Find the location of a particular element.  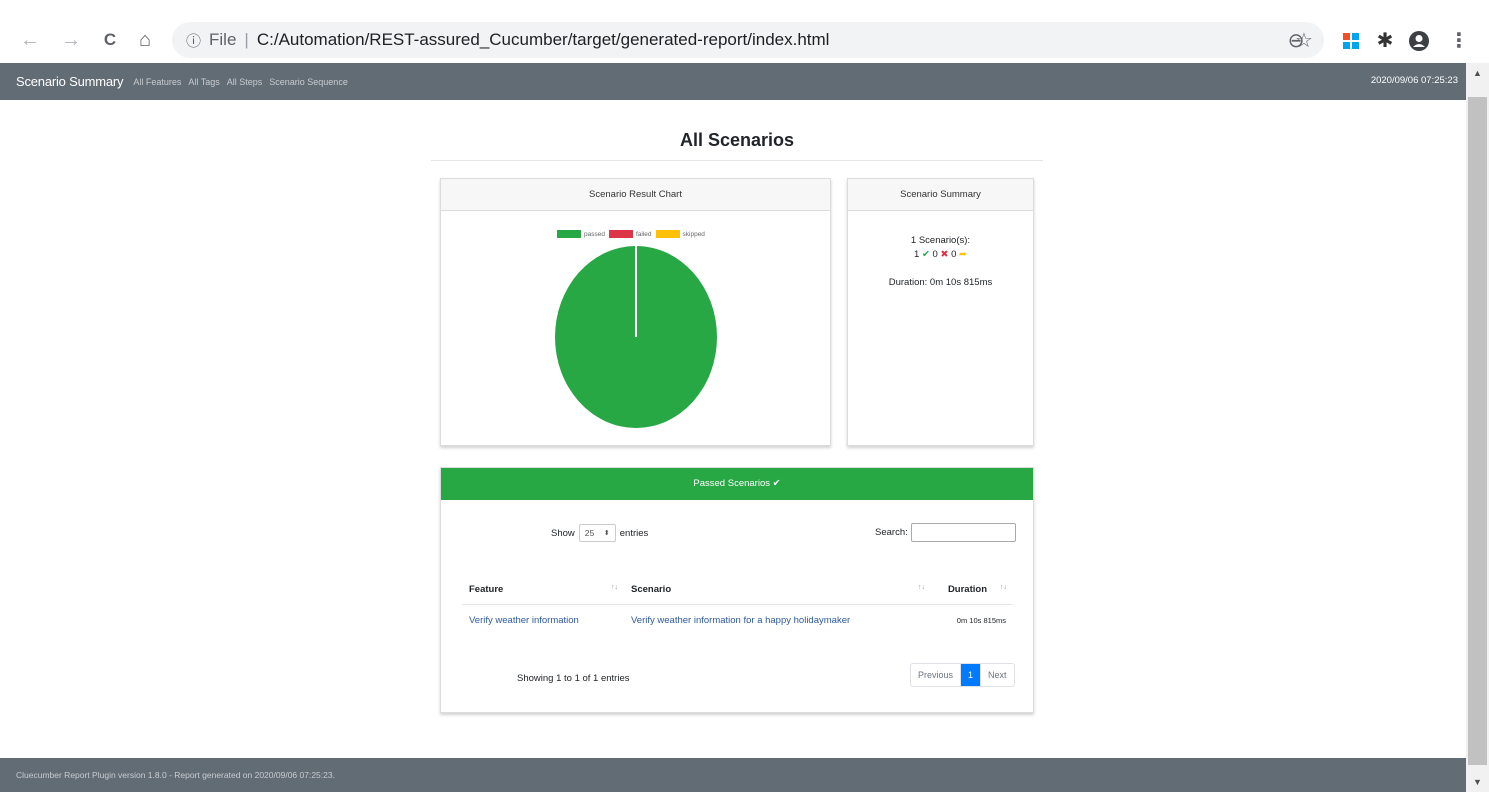

status-counts: 1 ✔ 0 ✖ 0 ➦ is located at coordinates (940, 255).